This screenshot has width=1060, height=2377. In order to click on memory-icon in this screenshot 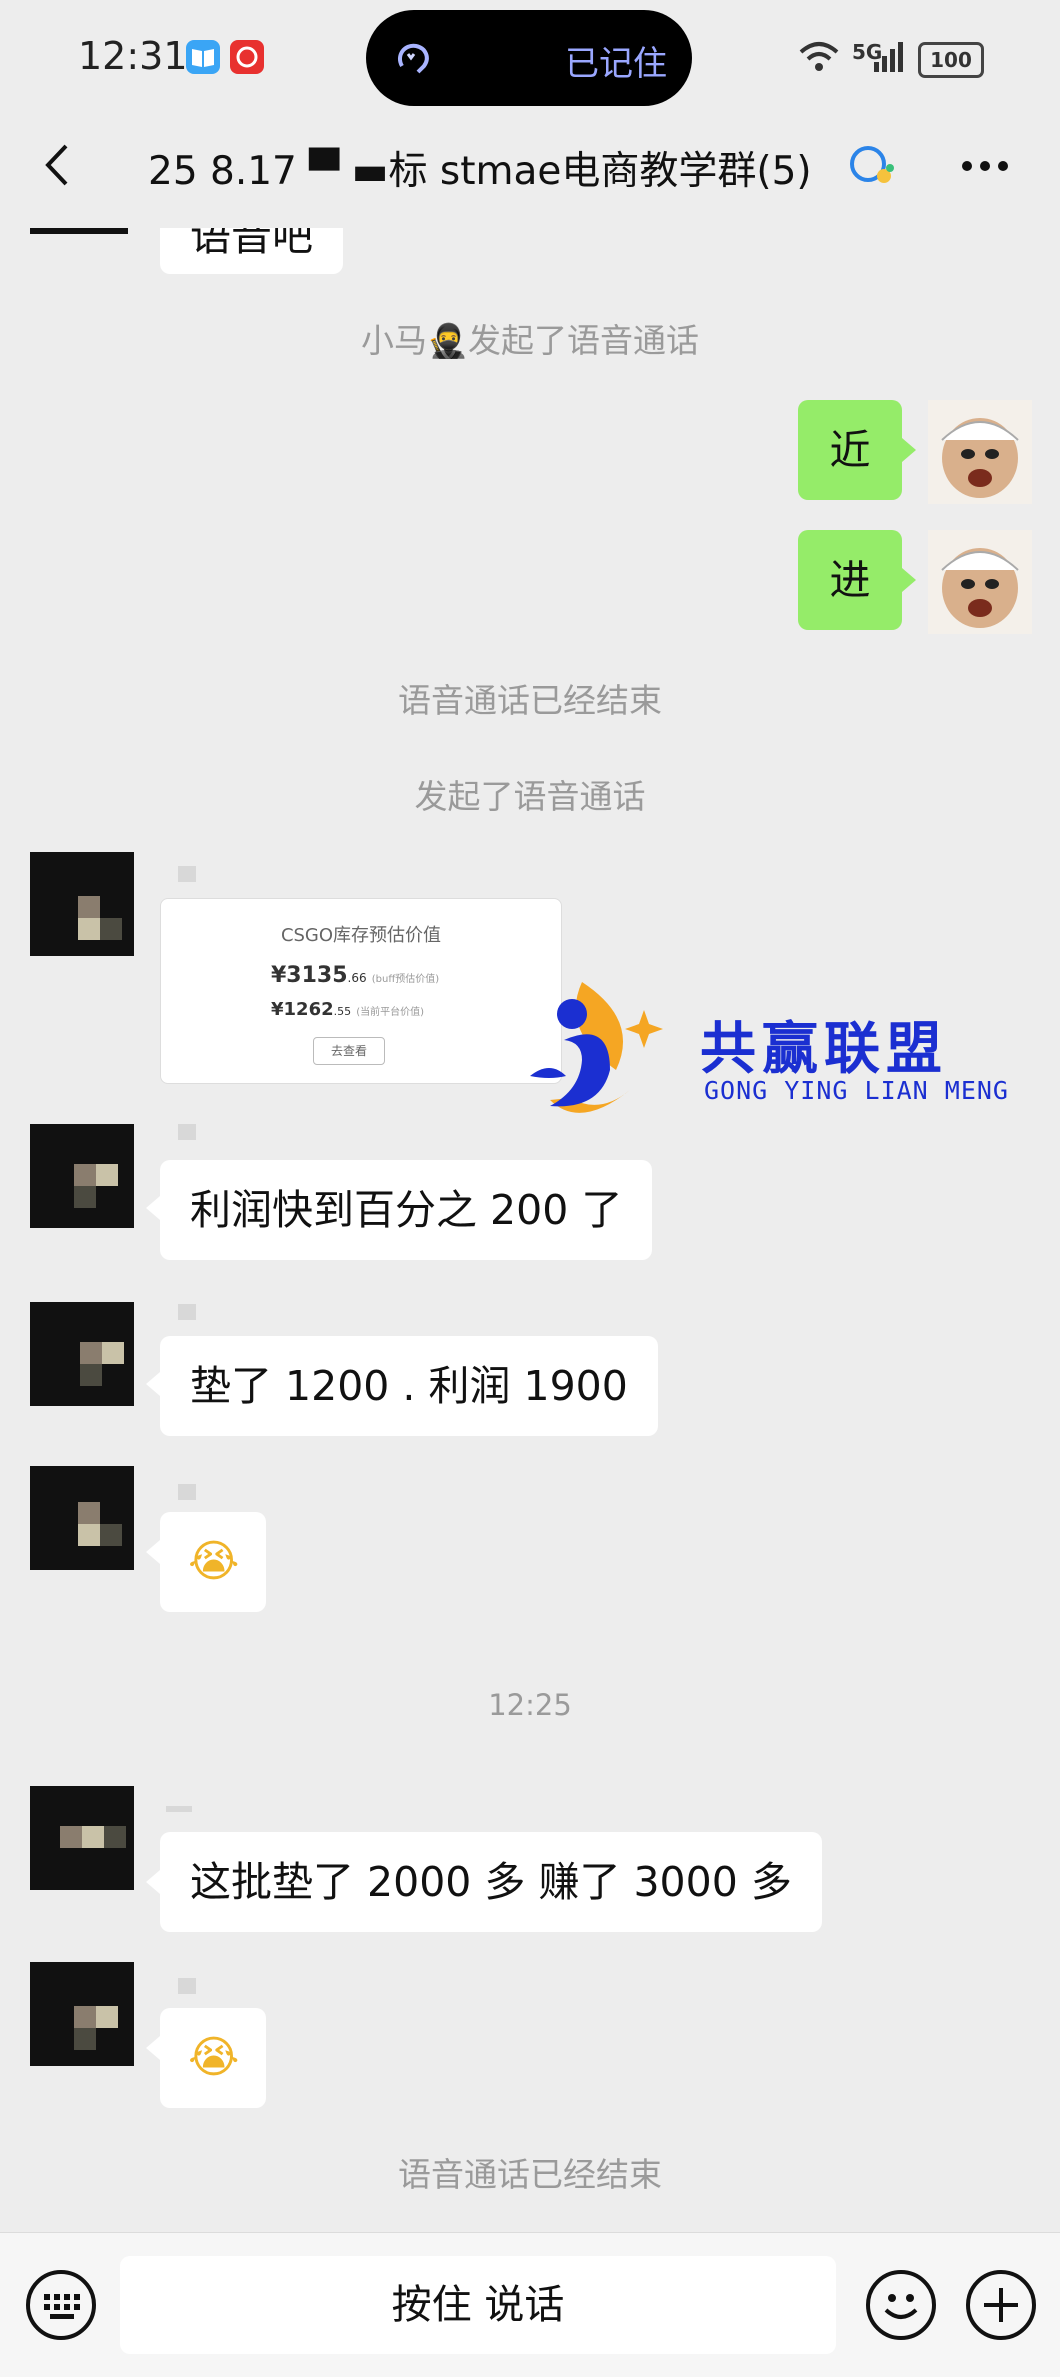, I will do `click(414, 58)`.